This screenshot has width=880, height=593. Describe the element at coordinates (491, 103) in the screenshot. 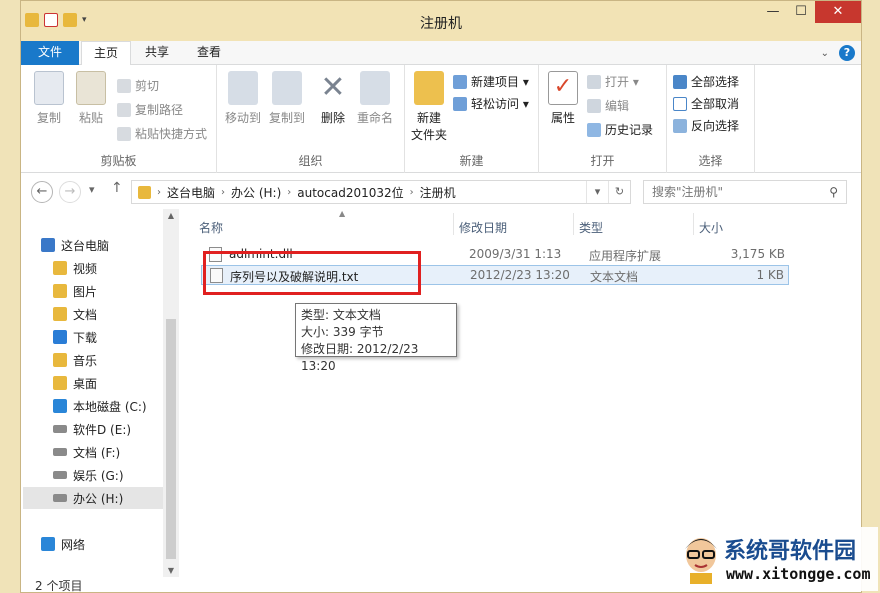

I see `easy-access-button: 轻松访问 ▾` at that location.